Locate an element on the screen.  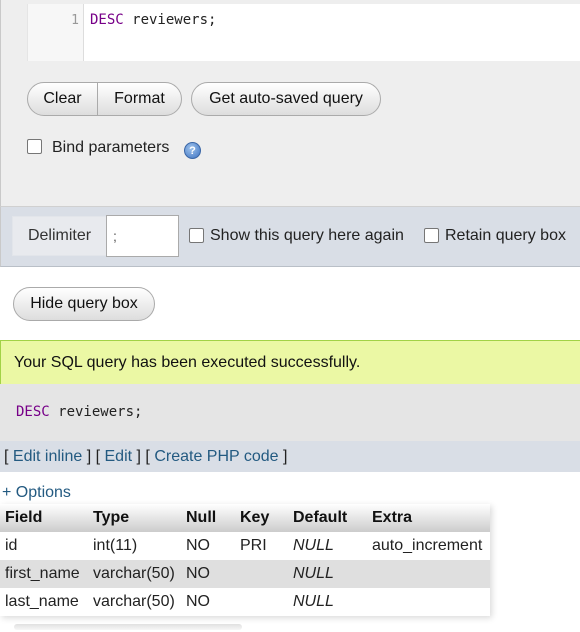
executed-sql-code: DESC reviewers; is located at coordinates (79, 412).